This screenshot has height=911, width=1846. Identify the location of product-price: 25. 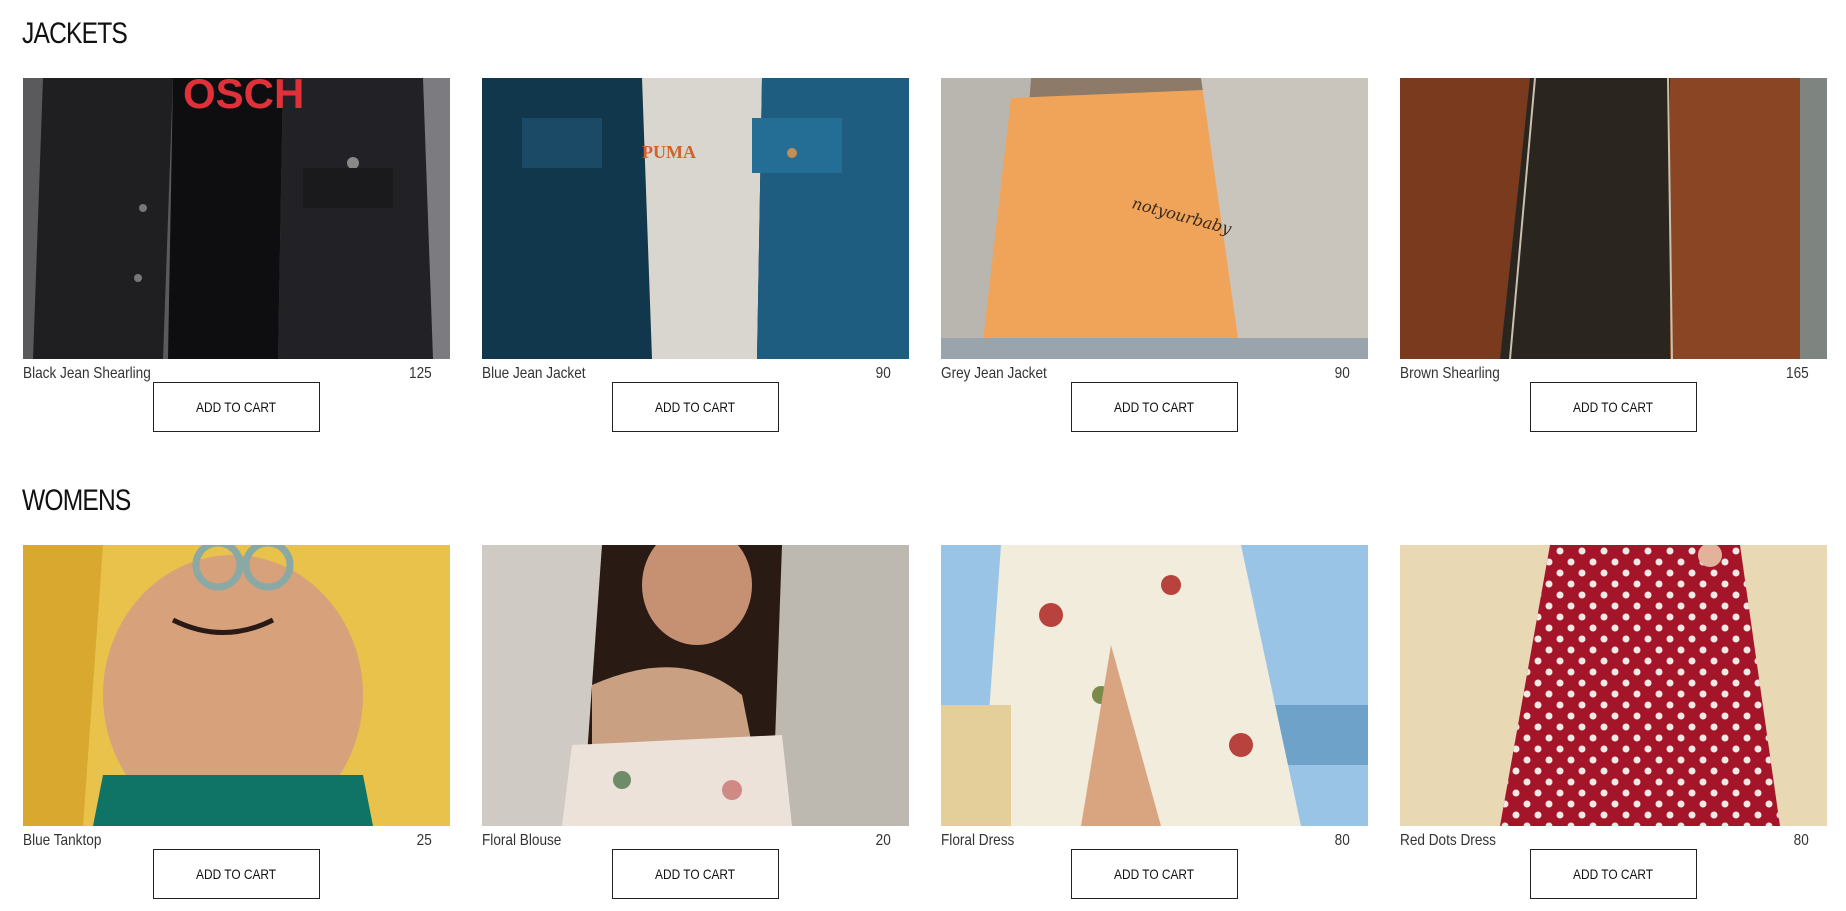
(424, 840).